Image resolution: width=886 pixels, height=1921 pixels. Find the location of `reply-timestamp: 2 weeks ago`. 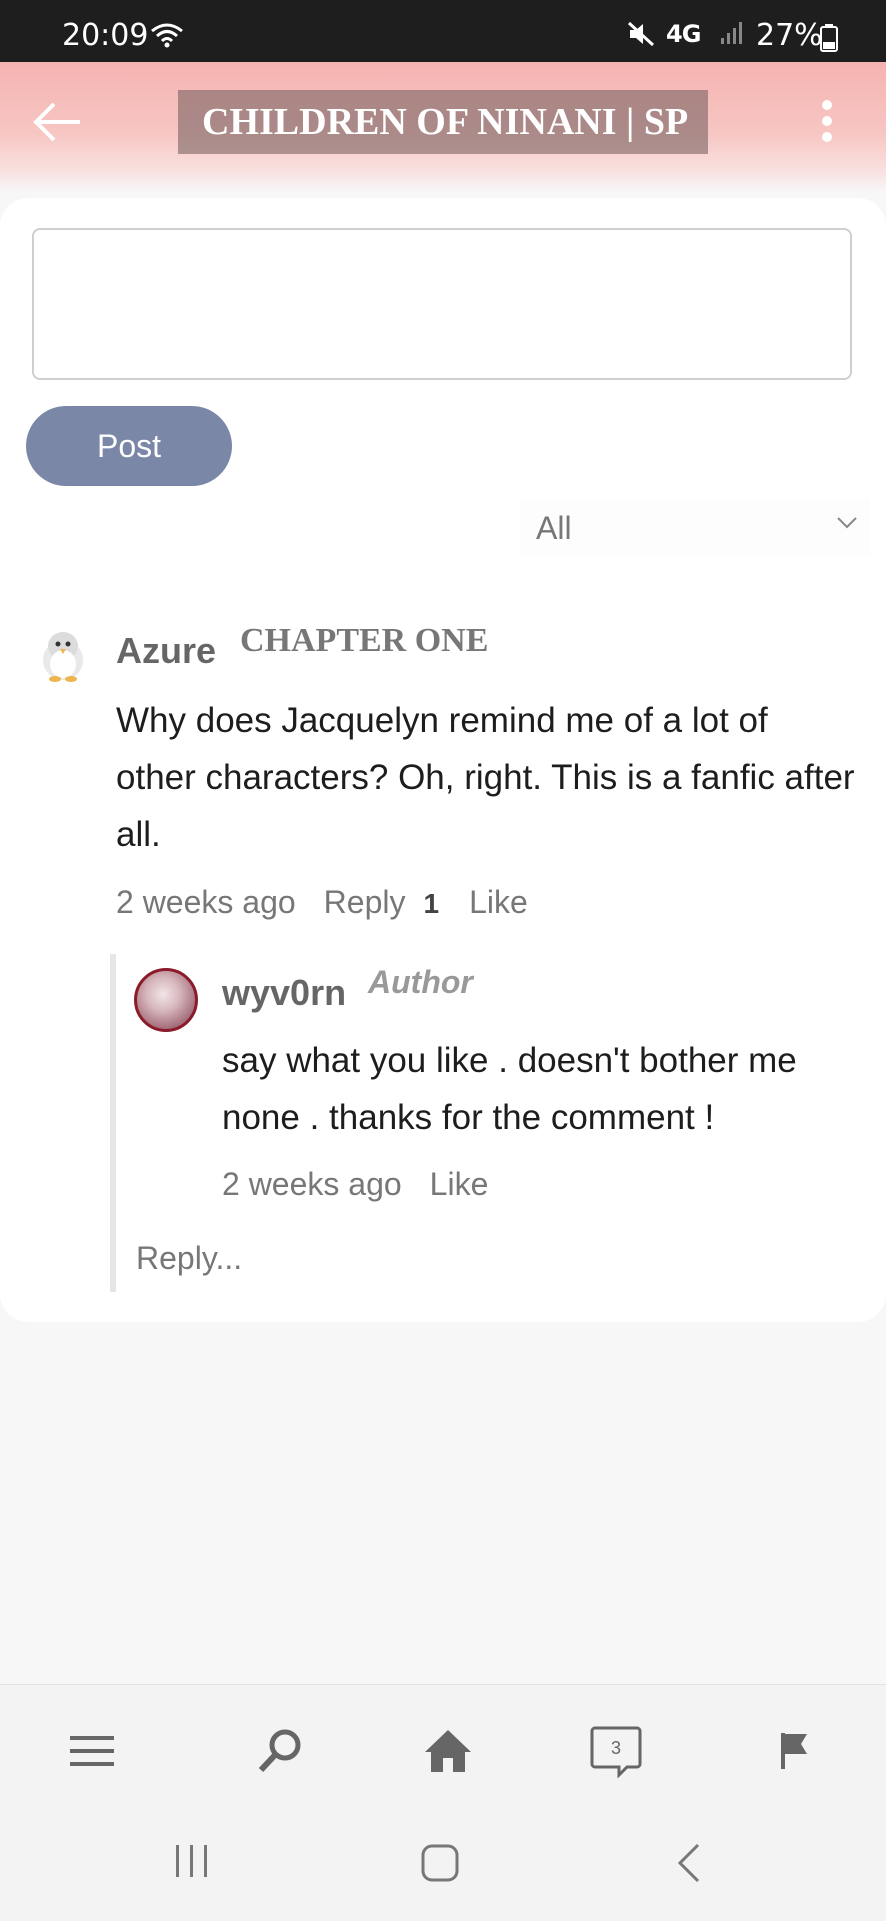

reply-timestamp: 2 weeks ago is located at coordinates (312, 1184).